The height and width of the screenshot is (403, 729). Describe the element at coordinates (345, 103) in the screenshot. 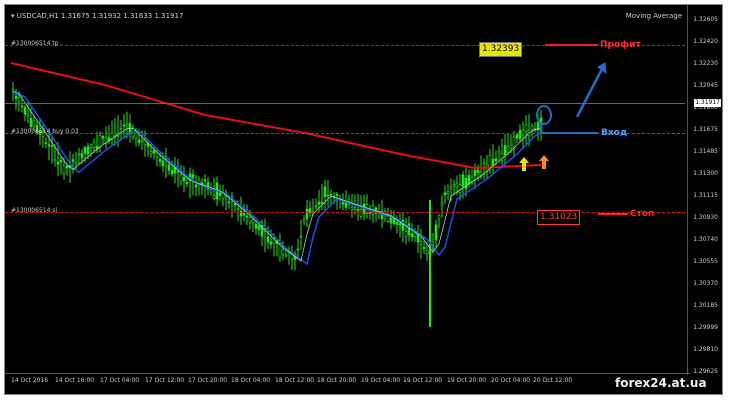

I see `bid-line` at that location.